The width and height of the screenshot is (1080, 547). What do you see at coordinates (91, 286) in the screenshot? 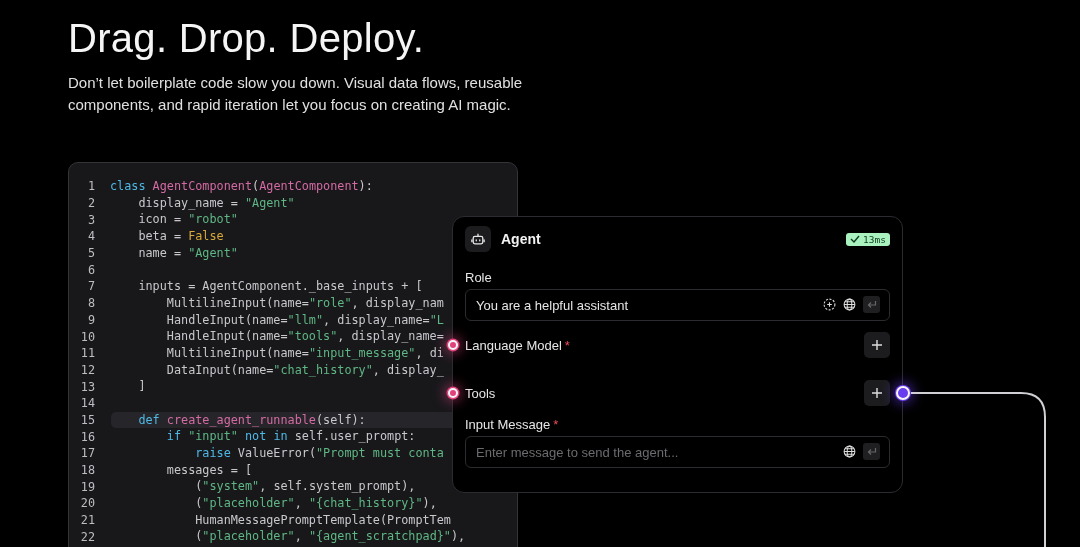
I see `line-number: 7` at bounding box center [91, 286].